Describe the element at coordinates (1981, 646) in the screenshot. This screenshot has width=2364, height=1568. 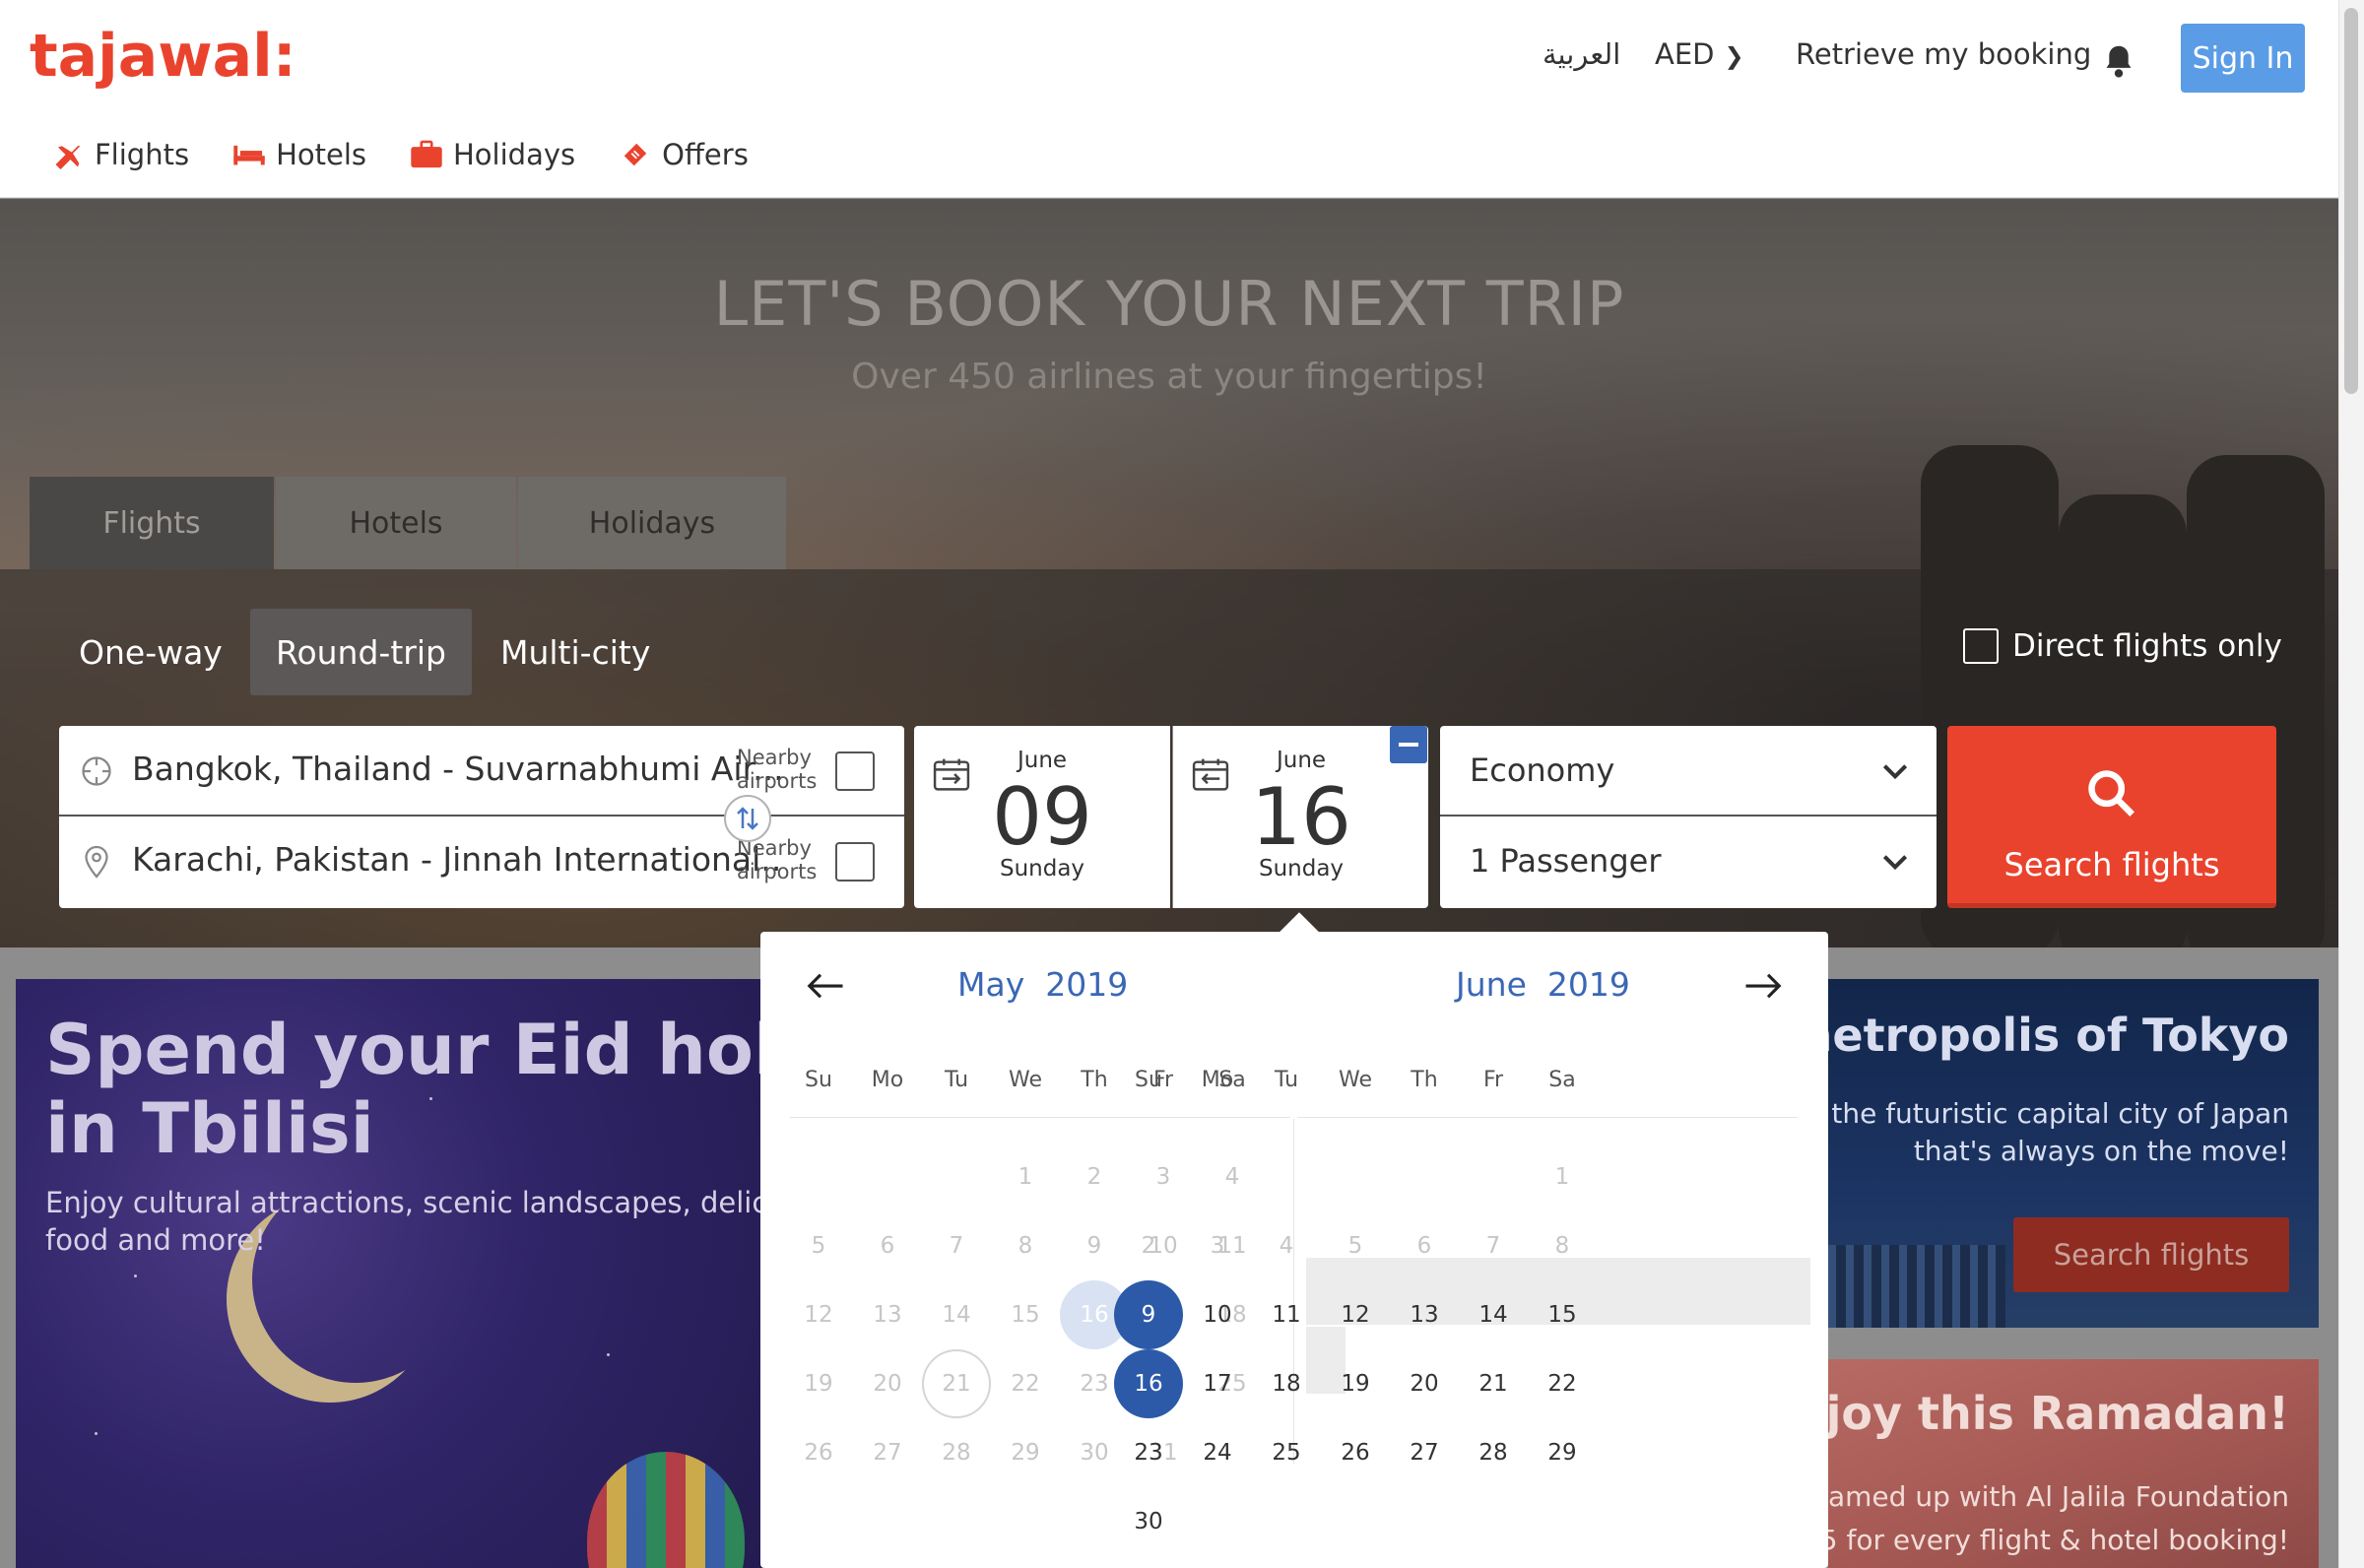
I see `direct-flights-checkbox` at that location.